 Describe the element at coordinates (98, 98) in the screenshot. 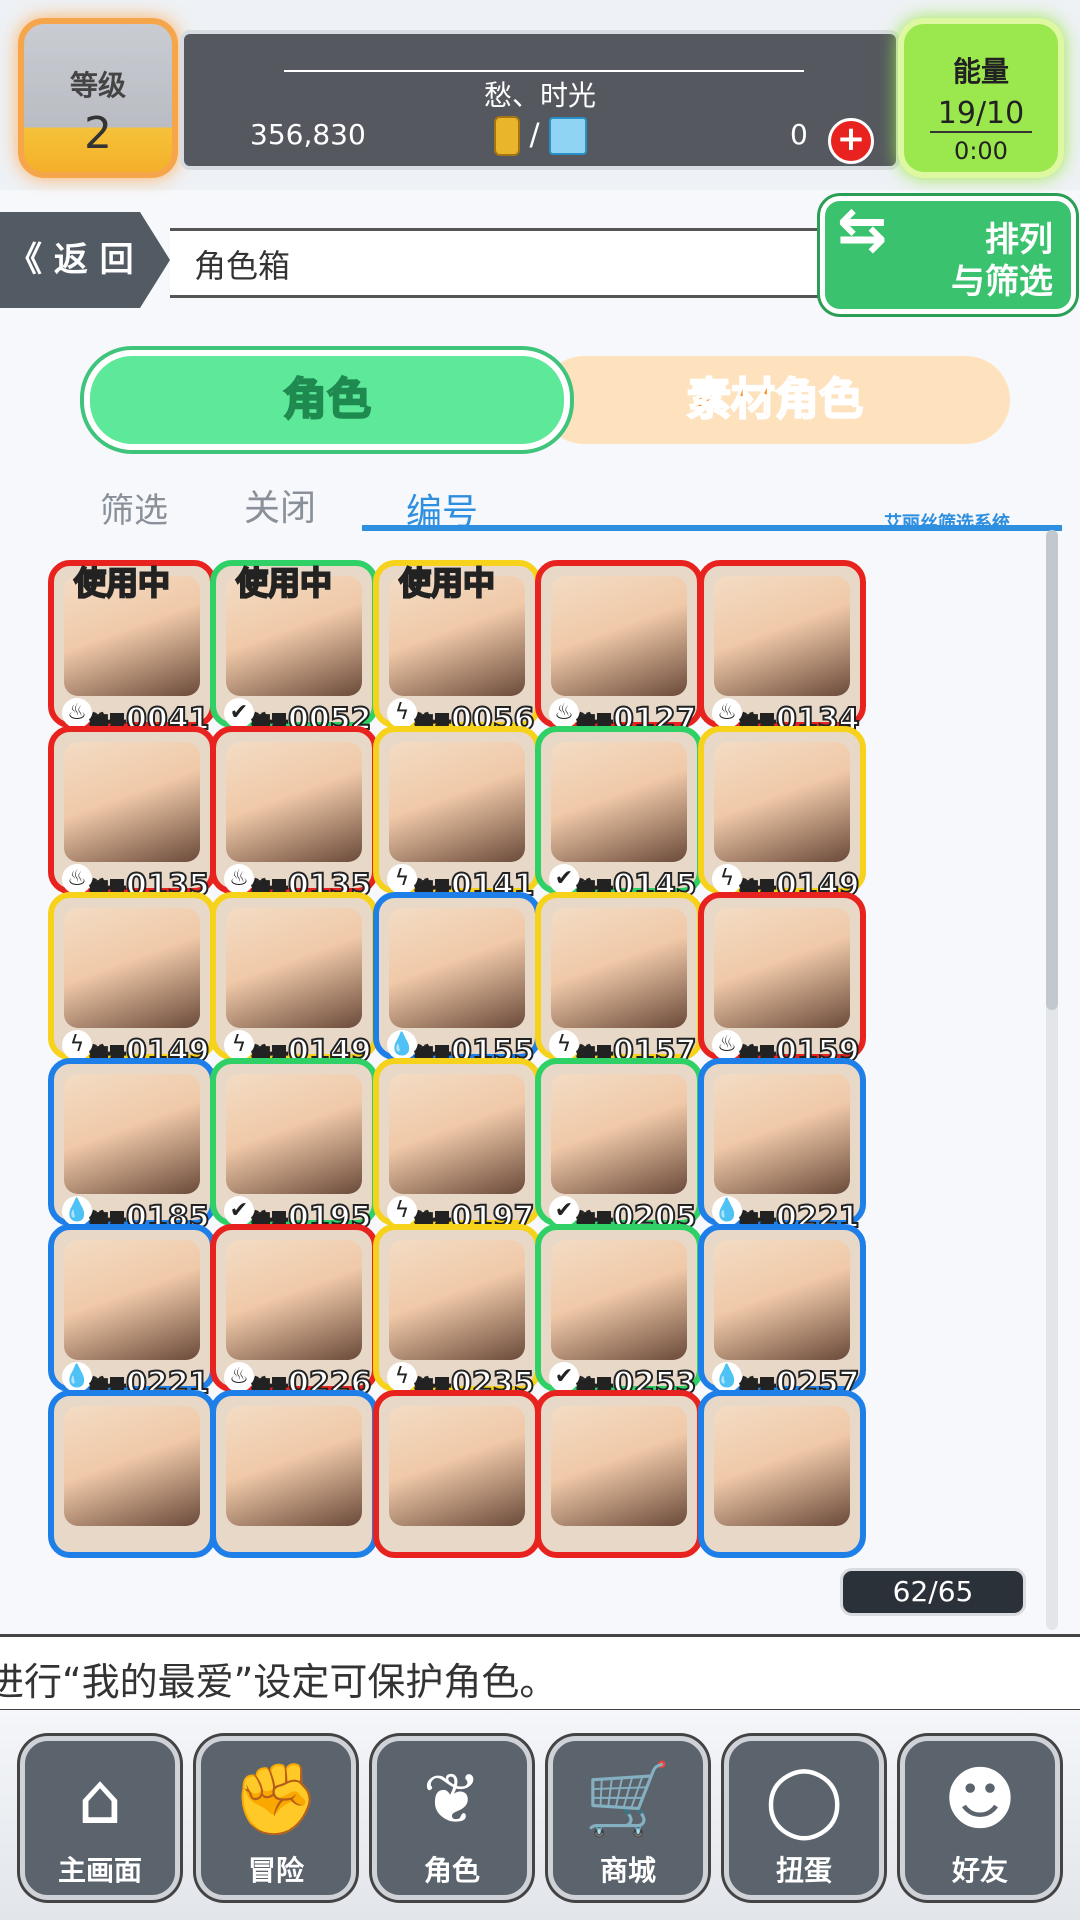

I see `level-display: 等级 2` at that location.